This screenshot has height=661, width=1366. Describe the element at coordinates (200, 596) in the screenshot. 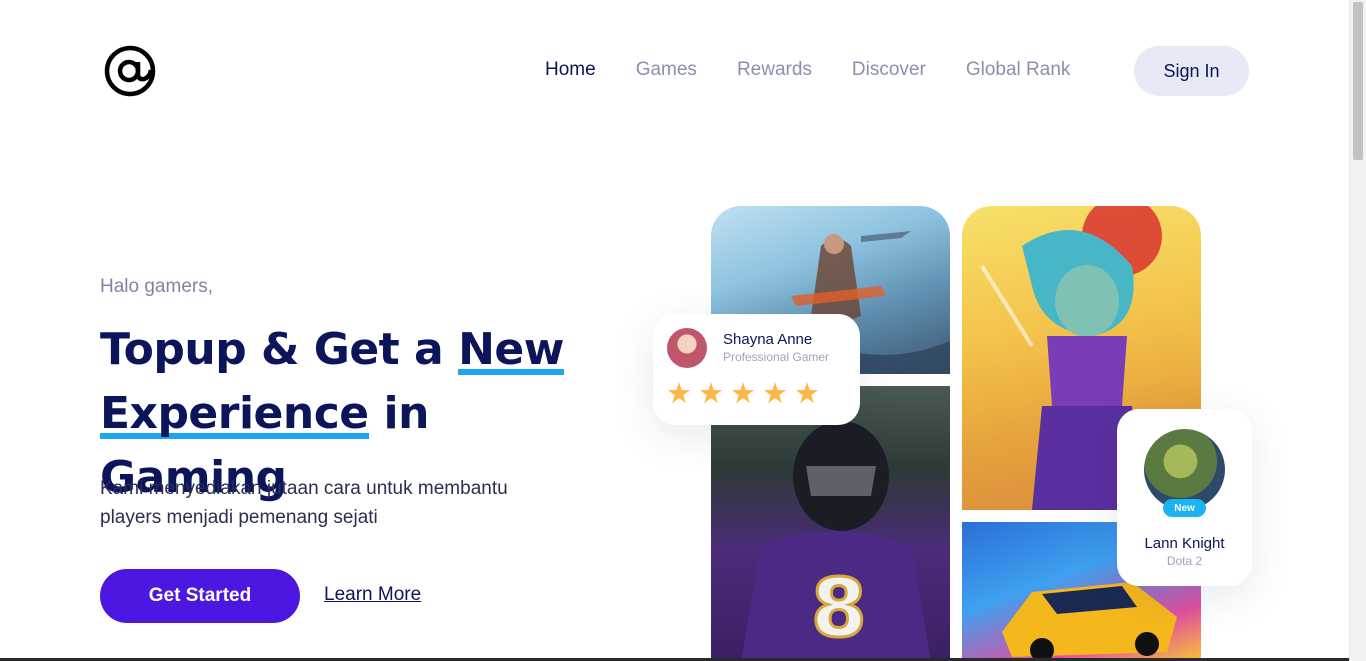

I see `get-started-button: Get Started` at that location.